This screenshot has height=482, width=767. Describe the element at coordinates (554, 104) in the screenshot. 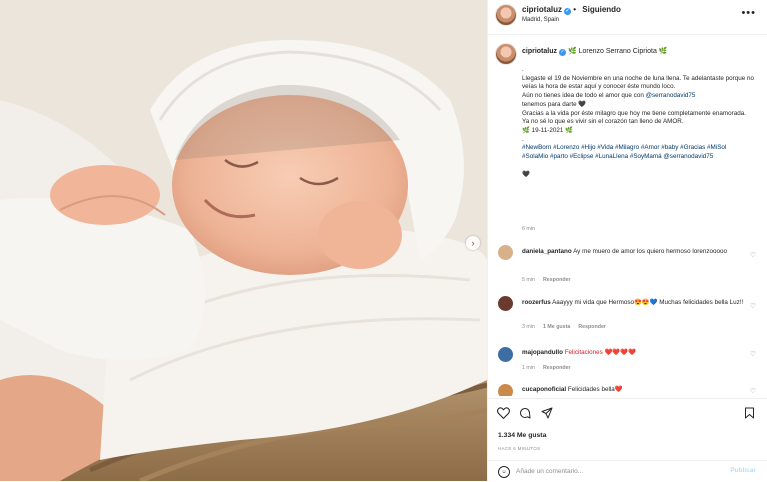

I see `caption-line: tenemos para darte 🖤` at that location.